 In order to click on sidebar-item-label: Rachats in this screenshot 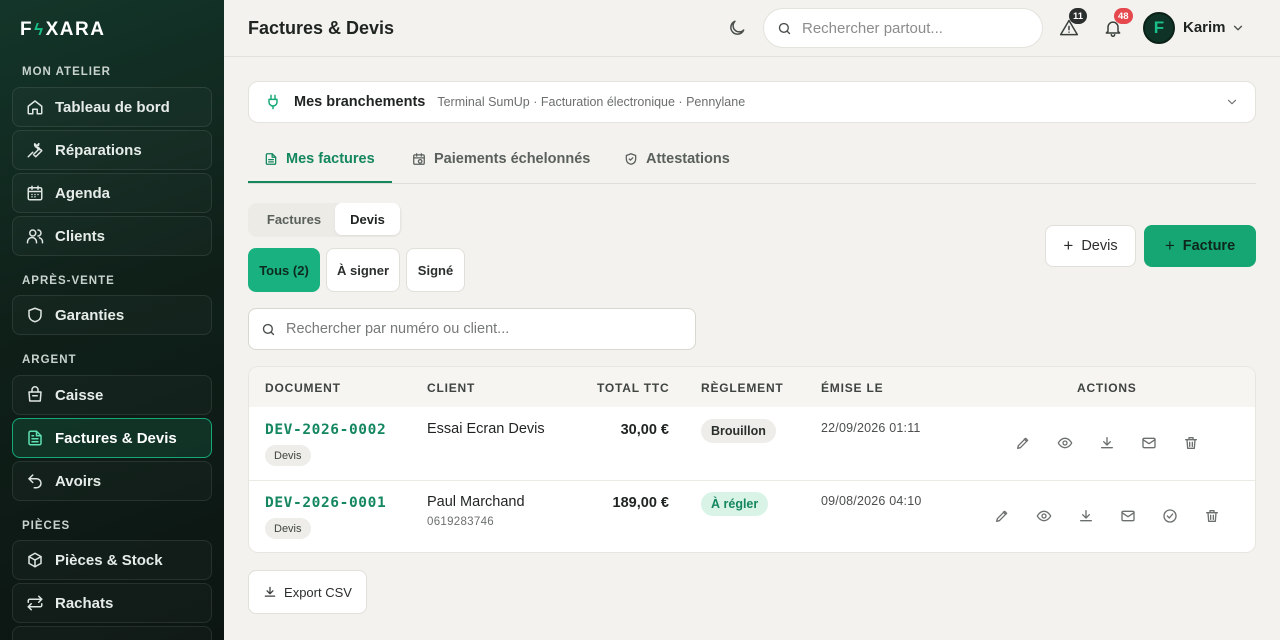, I will do `click(84, 603)`.